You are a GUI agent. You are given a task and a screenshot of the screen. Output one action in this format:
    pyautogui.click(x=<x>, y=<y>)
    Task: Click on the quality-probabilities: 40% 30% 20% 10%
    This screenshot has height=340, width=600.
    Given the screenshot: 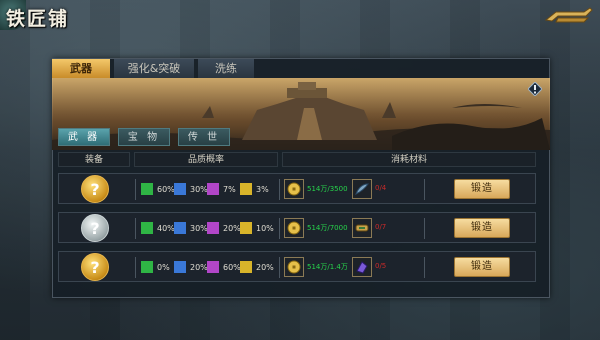 What is the action you would take?
    pyautogui.click(x=207, y=228)
    